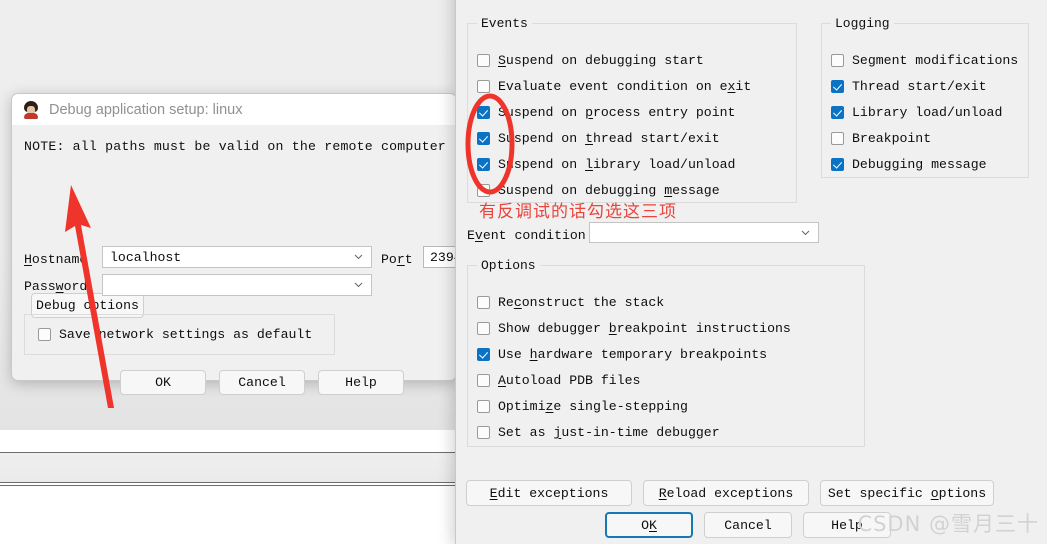  What do you see at coordinates (609, 138) in the screenshot?
I see `event-label: Suspend on thread start/exit` at bounding box center [609, 138].